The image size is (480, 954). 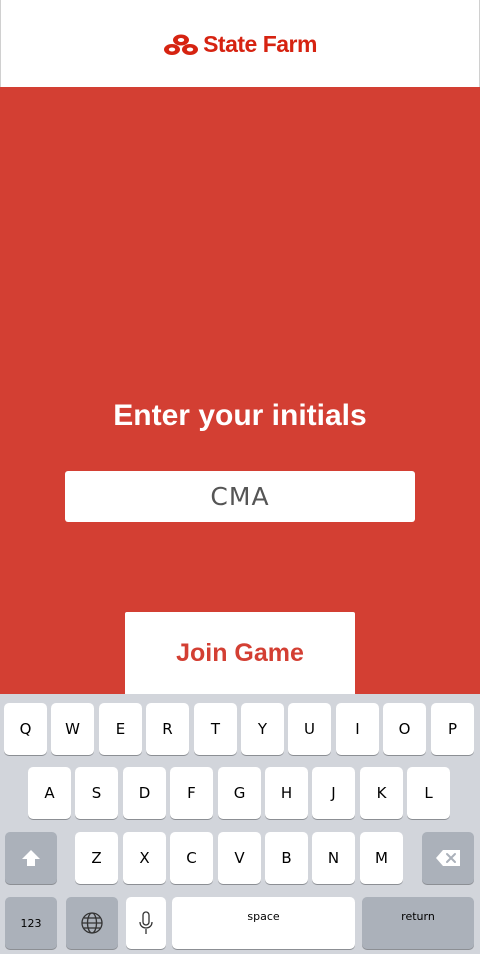 What do you see at coordinates (72, 729) in the screenshot?
I see `key-w: W` at bounding box center [72, 729].